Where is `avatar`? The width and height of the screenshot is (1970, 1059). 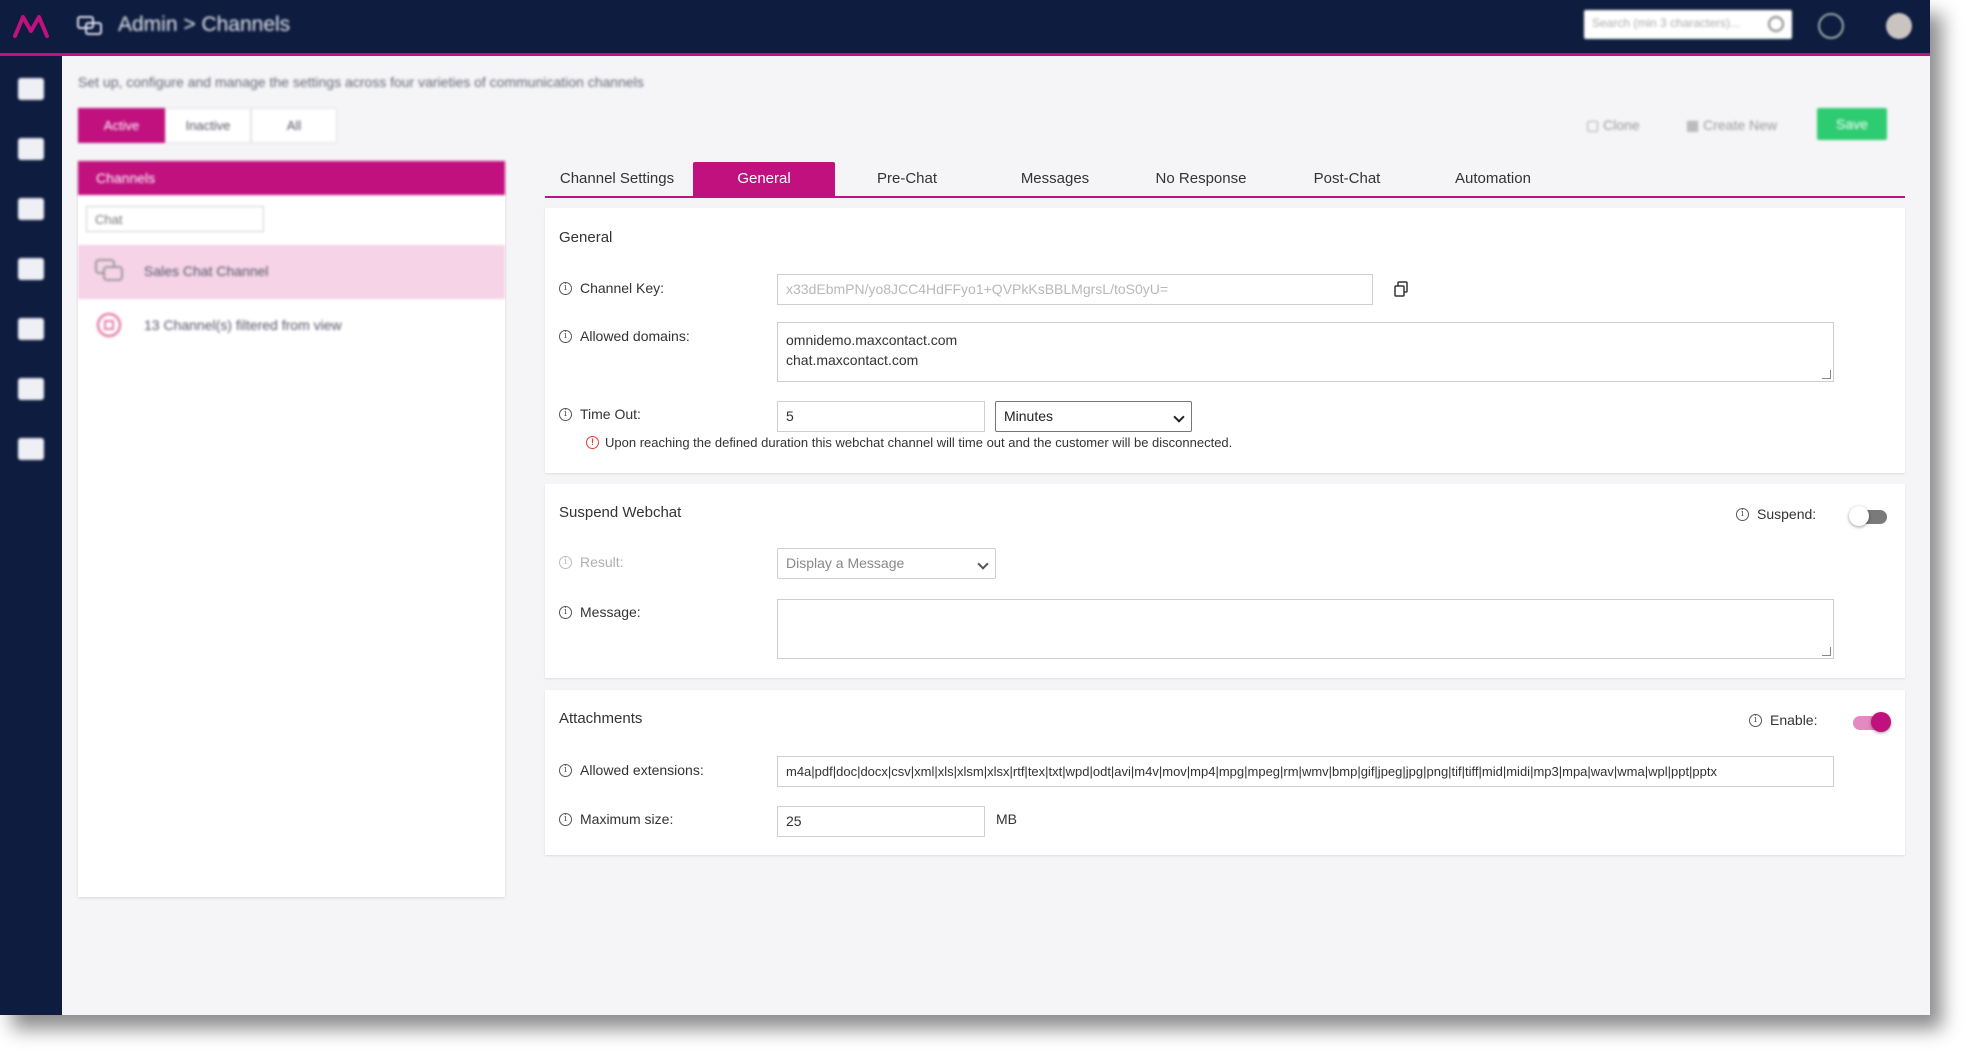 avatar is located at coordinates (1899, 26).